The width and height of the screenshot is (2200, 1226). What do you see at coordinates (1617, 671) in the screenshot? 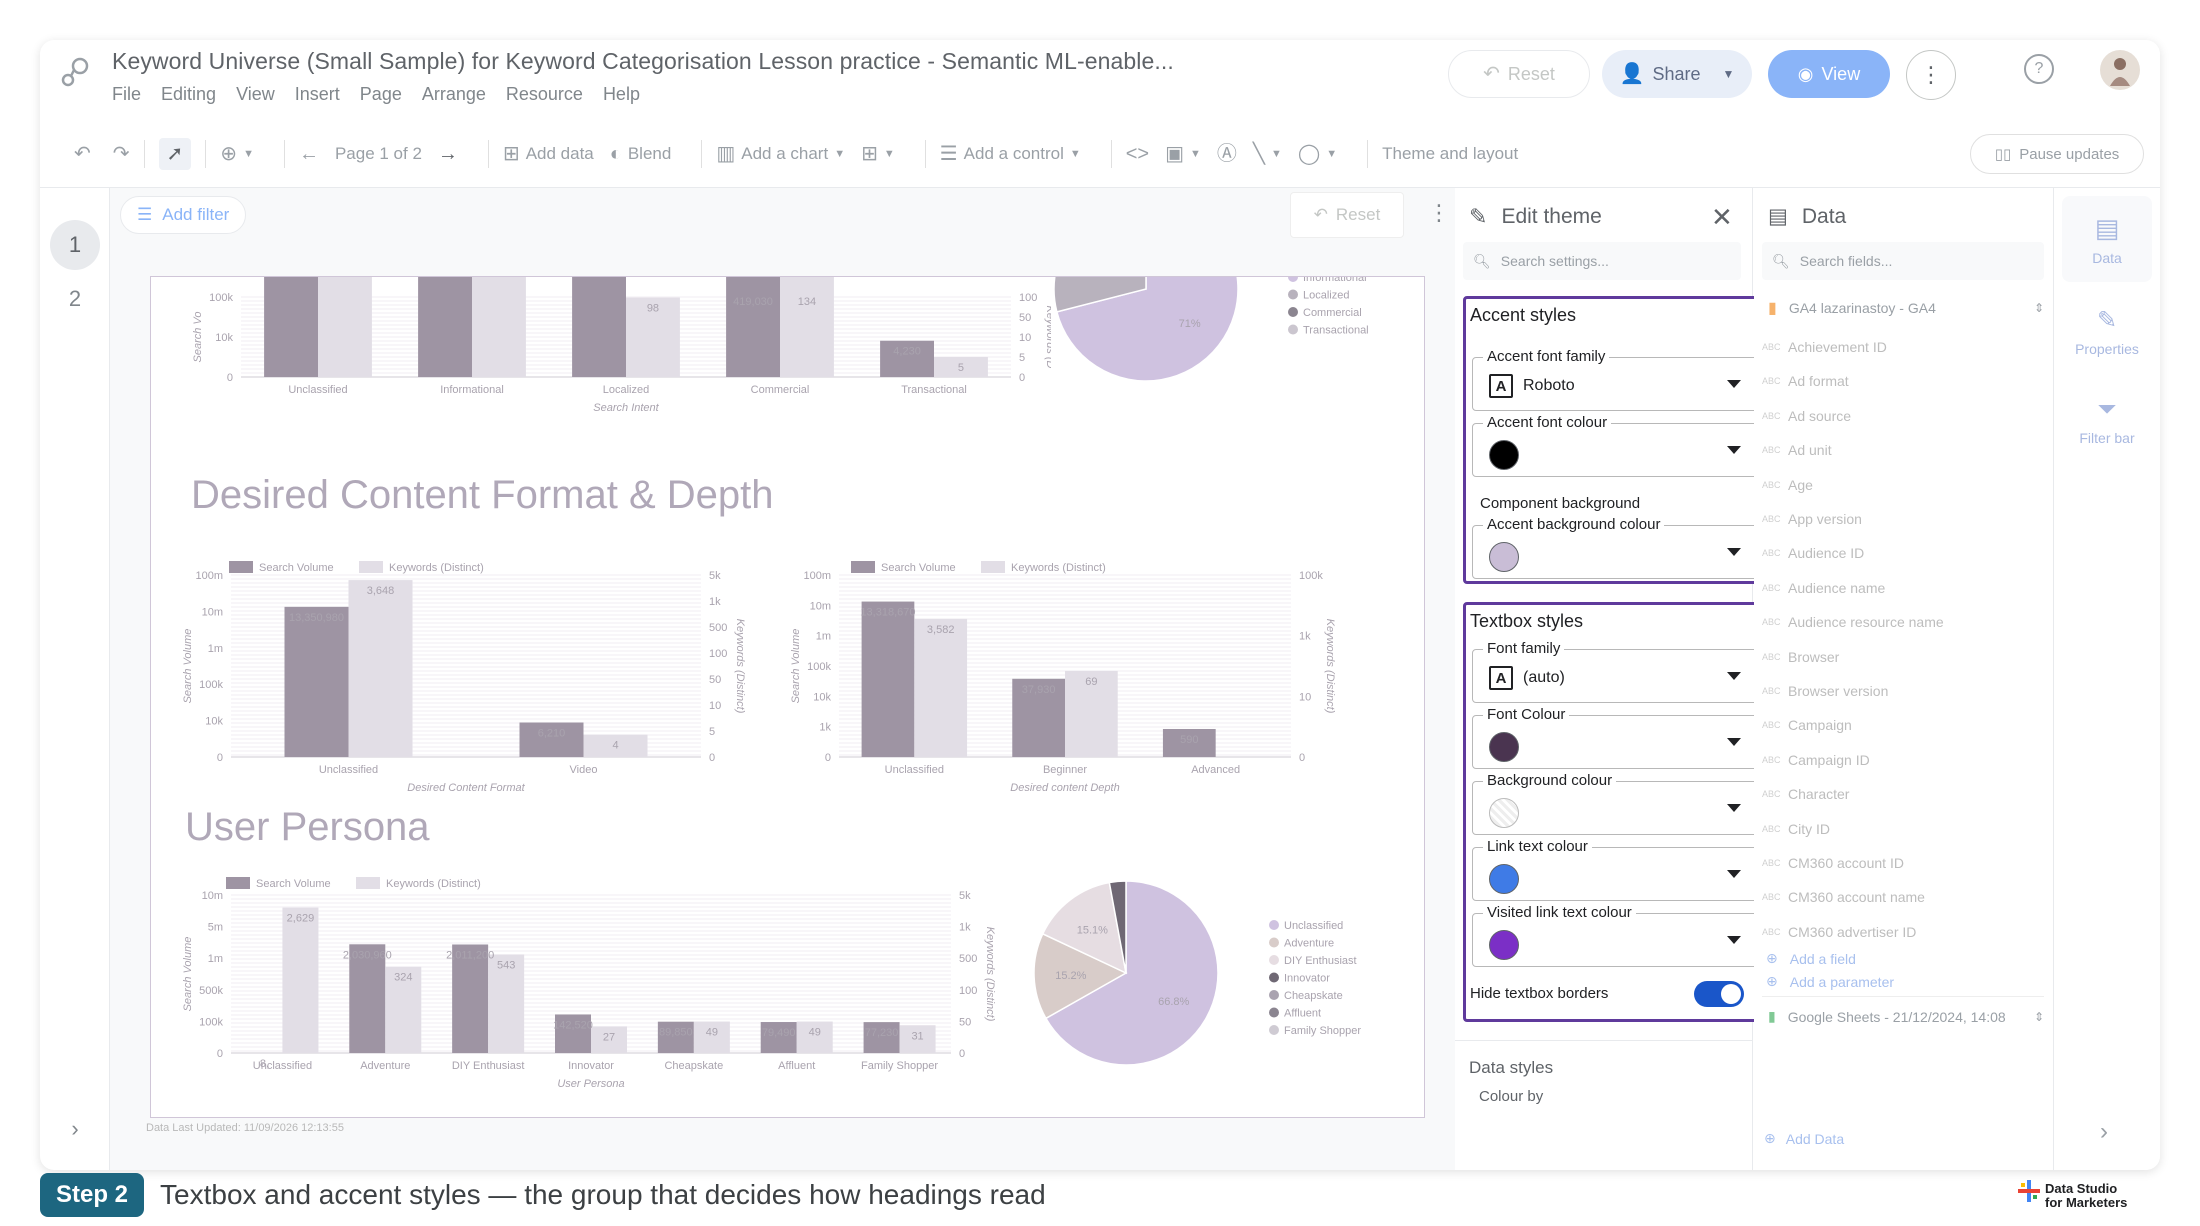
I see `textbox-font-family-select: Font family A (auto)` at bounding box center [1617, 671].